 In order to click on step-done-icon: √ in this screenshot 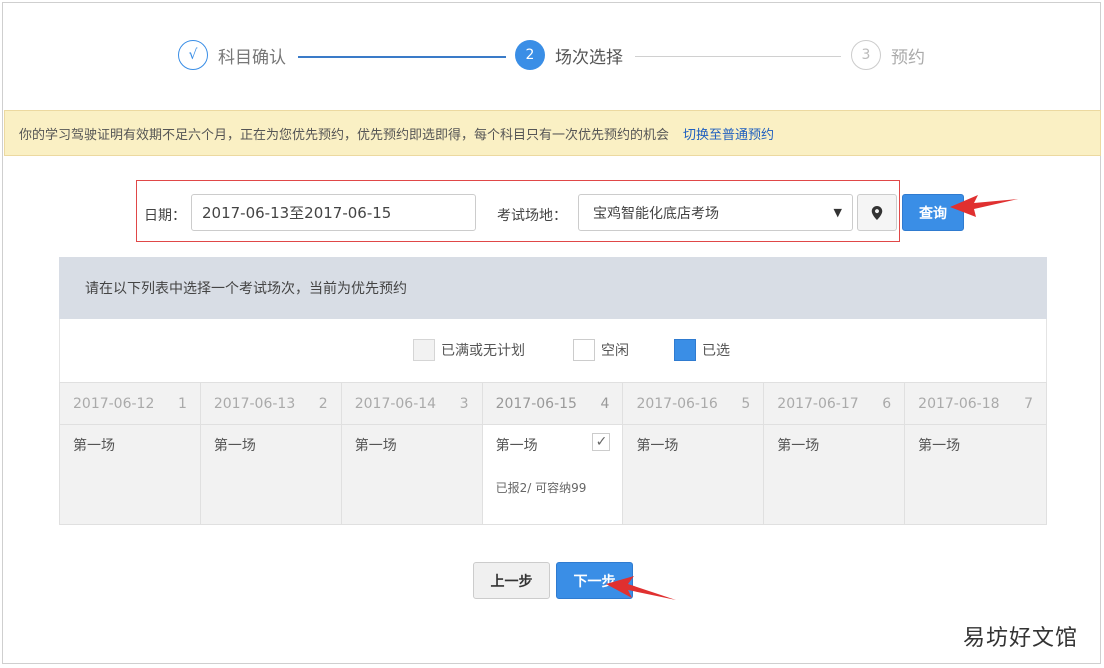, I will do `click(193, 55)`.